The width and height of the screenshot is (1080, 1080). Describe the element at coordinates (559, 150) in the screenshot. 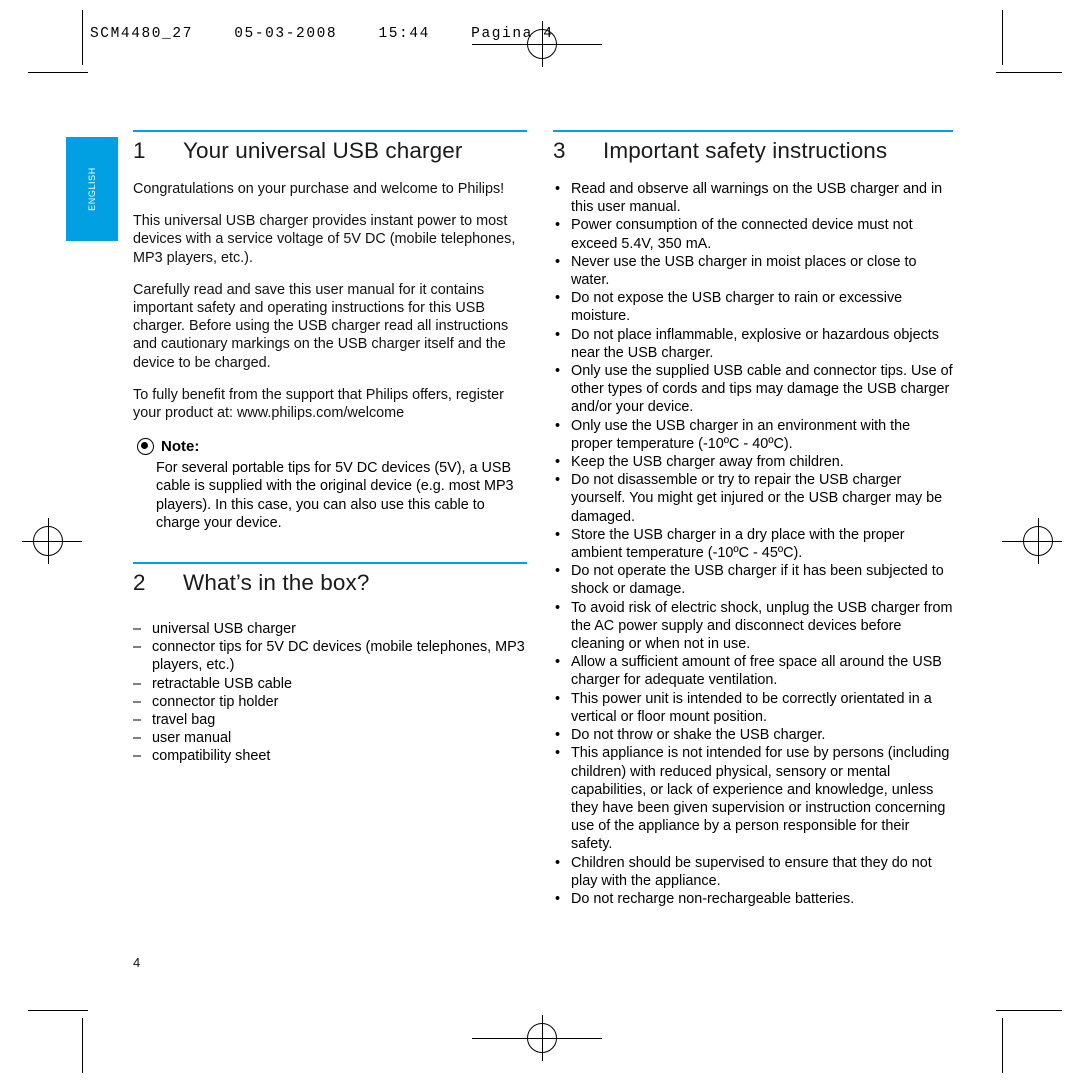

I see `section-number-3: 3` at that location.